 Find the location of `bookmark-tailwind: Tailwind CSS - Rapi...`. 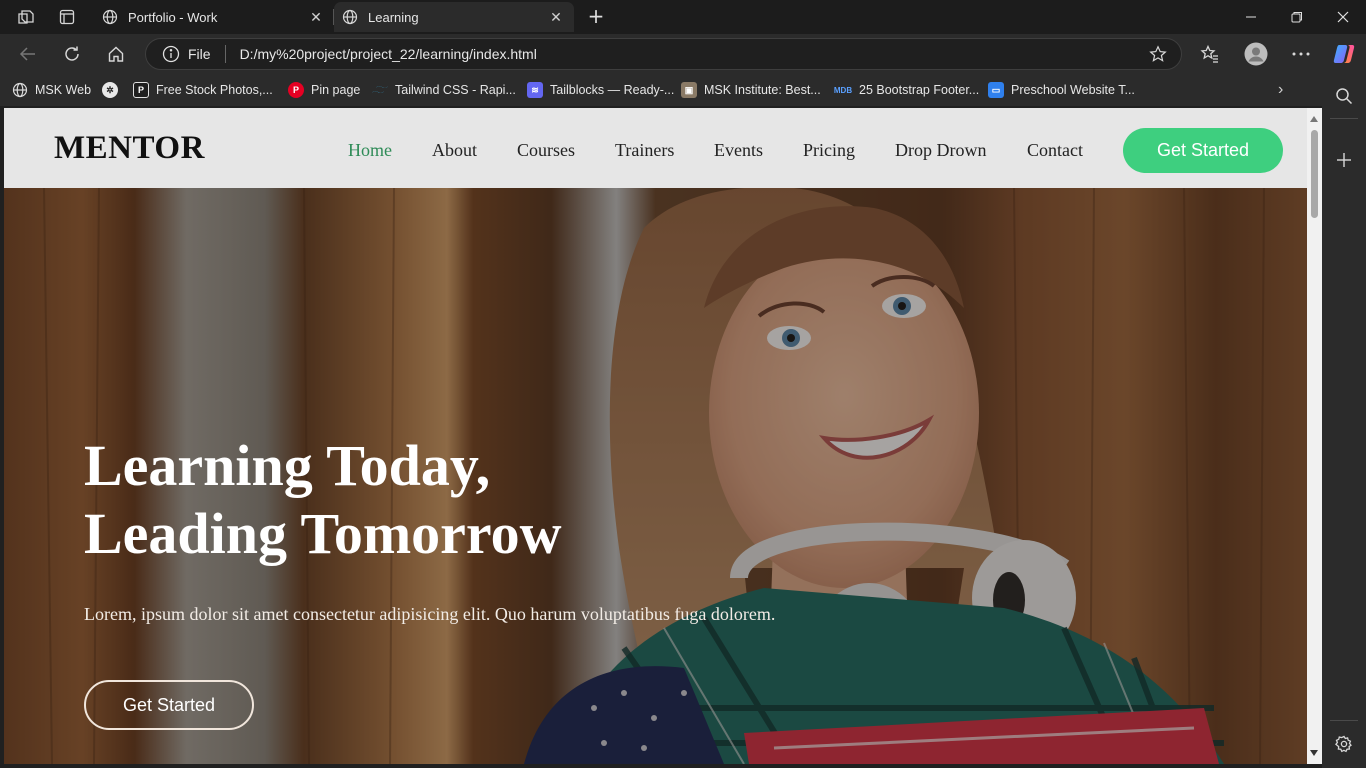

bookmark-tailwind: Tailwind CSS - Rapi... is located at coordinates (444, 90).